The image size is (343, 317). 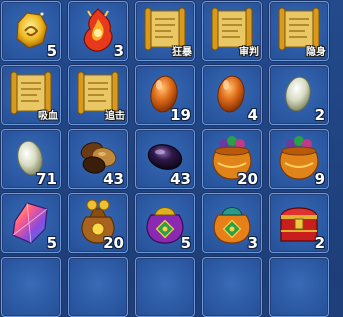 I want to click on inventory-slot-orange-egg: 4, so click(x=232, y=95).